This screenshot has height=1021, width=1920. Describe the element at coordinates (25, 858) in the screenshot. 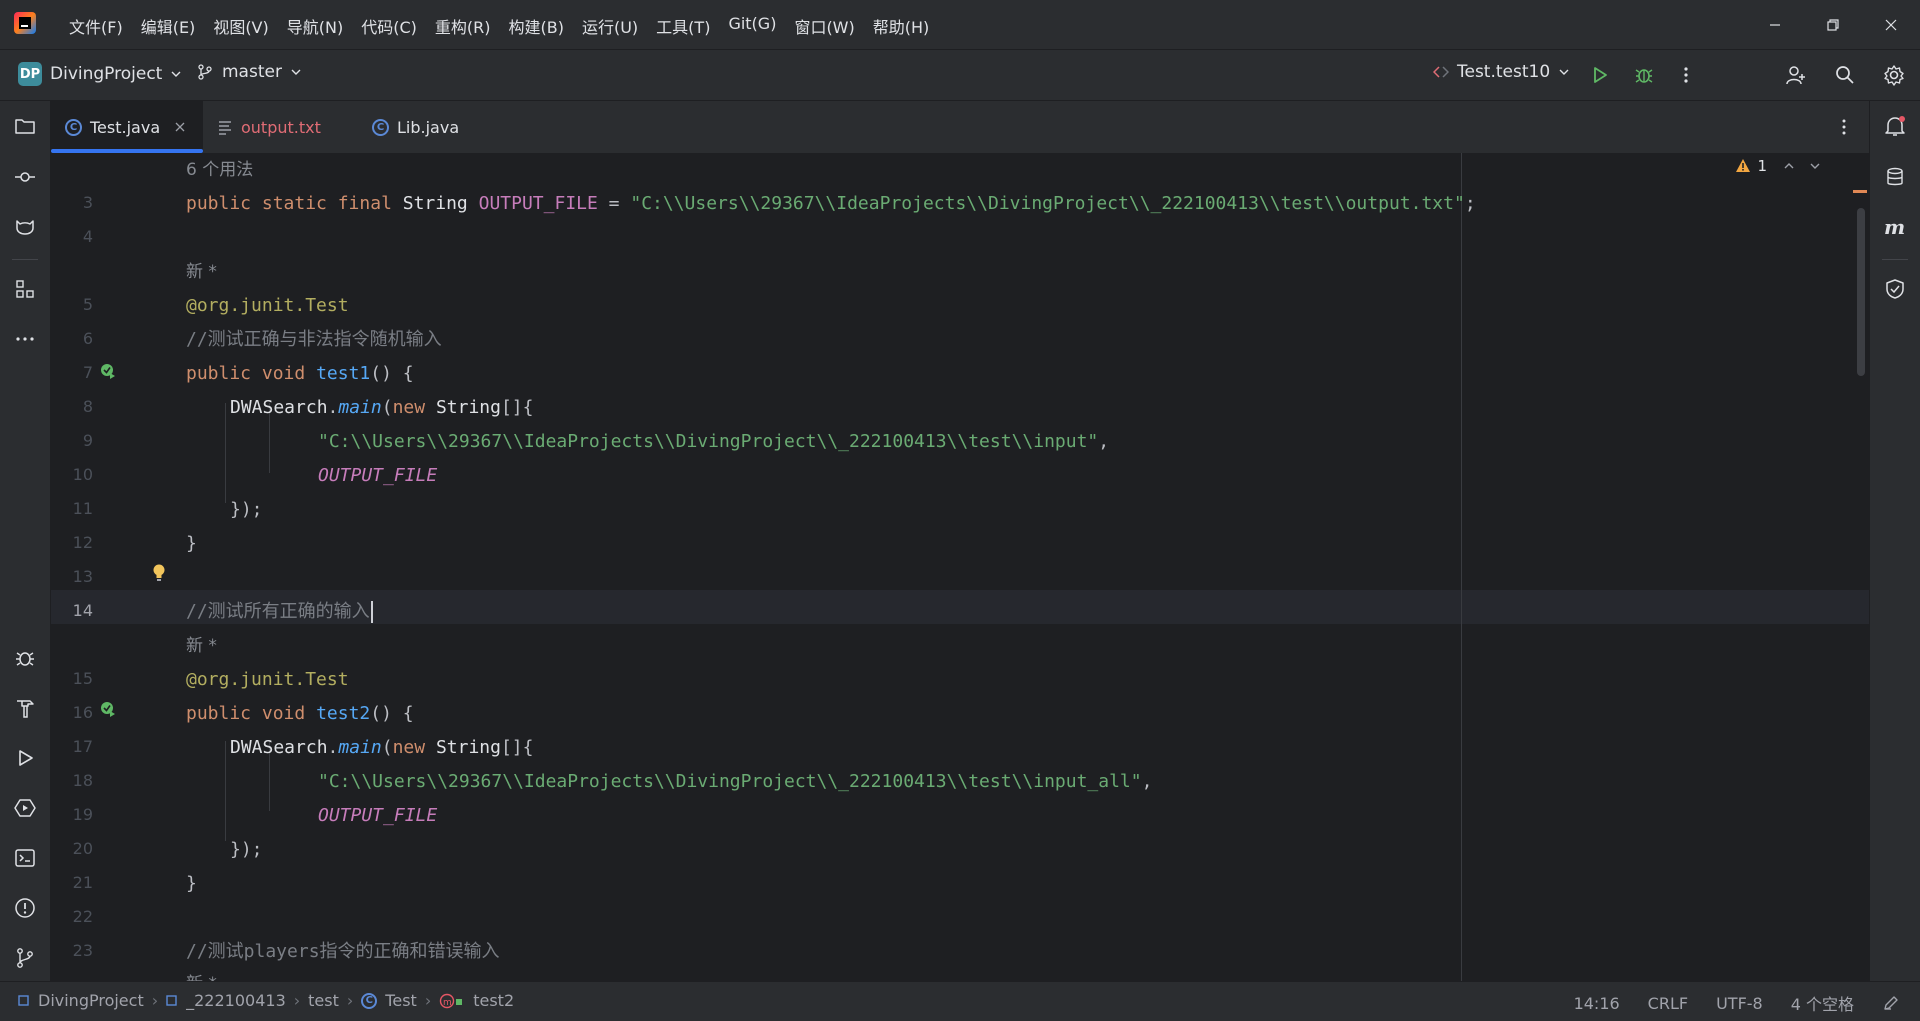

I see `terminal-tool-button` at that location.